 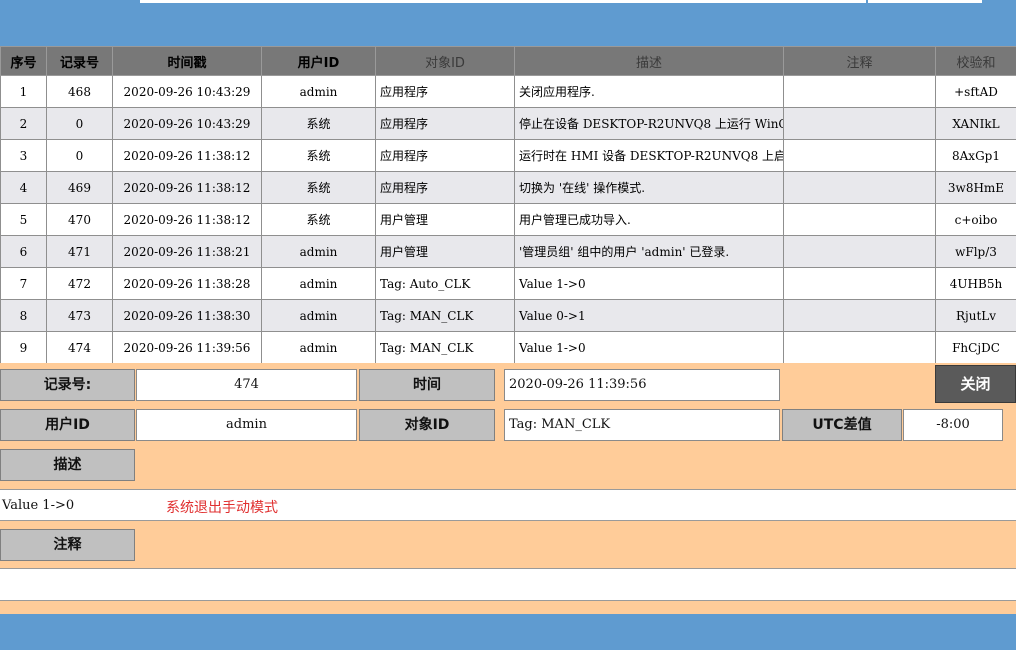 What do you see at coordinates (23, 123) in the screenshot?
I see `cell-index: 2` at bounding box center [23, 123].